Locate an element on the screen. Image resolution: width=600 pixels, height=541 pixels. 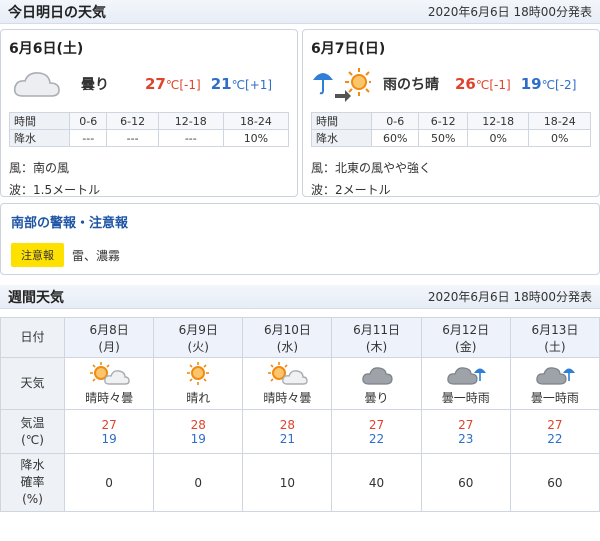
warning-text: 雷、濃霧 is located at coordinates (96, 255).